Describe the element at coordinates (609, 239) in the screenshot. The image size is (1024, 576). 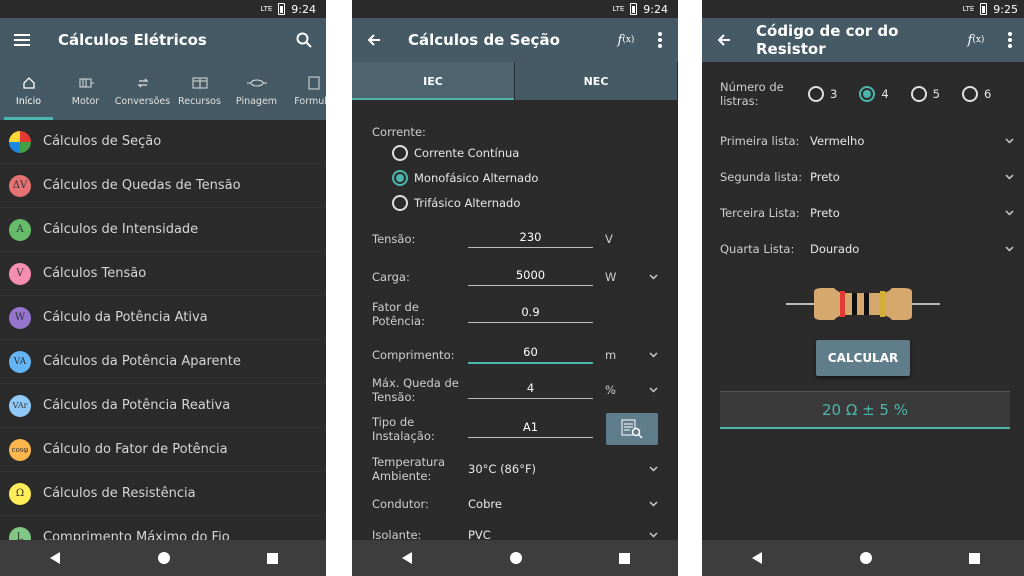
I see `tensao-unit: V` at that location.